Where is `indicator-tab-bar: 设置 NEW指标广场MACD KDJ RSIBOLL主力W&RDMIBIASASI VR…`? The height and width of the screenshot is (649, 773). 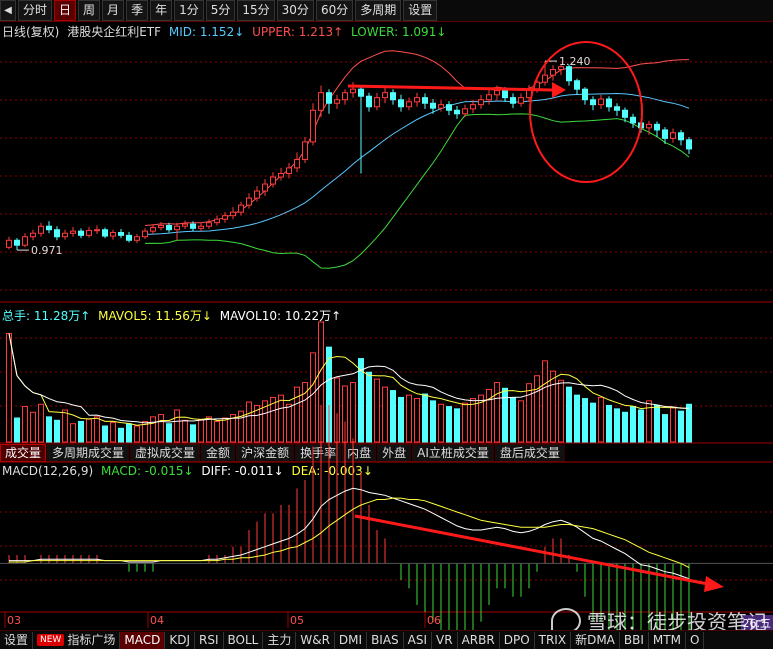 indicator-tab-bar: 设置 NEW指标广场MACD KDJ RSIBOLL主力W&RDMIBIASASI VR… is located at coordinates (386, 639).